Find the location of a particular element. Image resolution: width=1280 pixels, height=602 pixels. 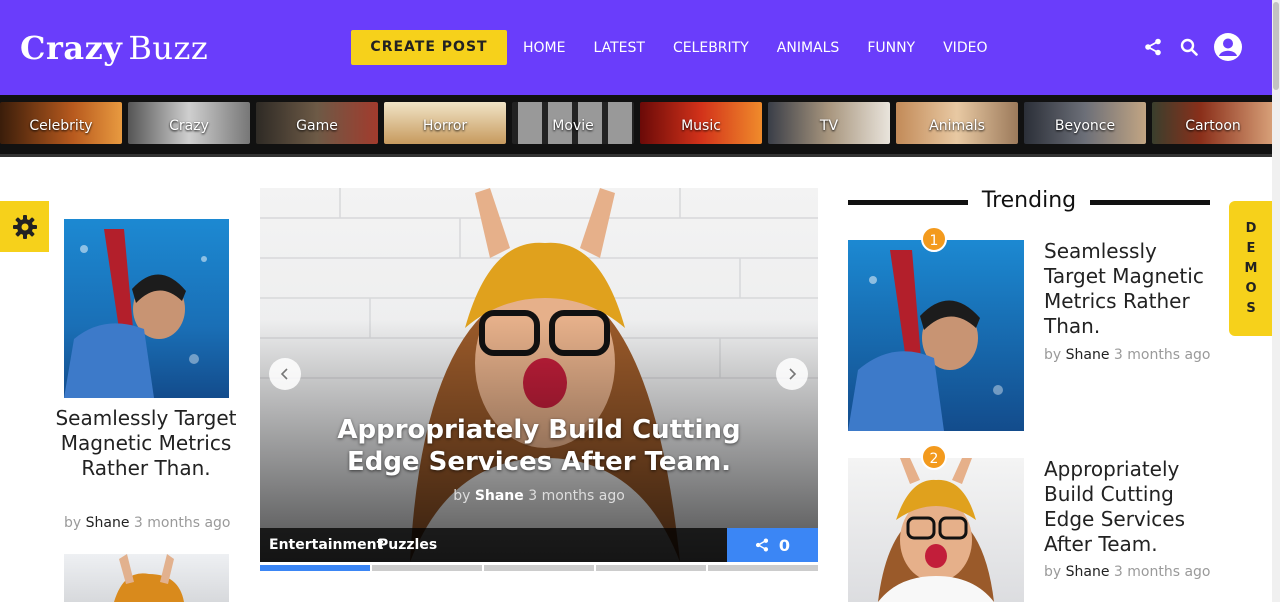

logo-bold-text: Crazy is located at coordinates (71, 48).